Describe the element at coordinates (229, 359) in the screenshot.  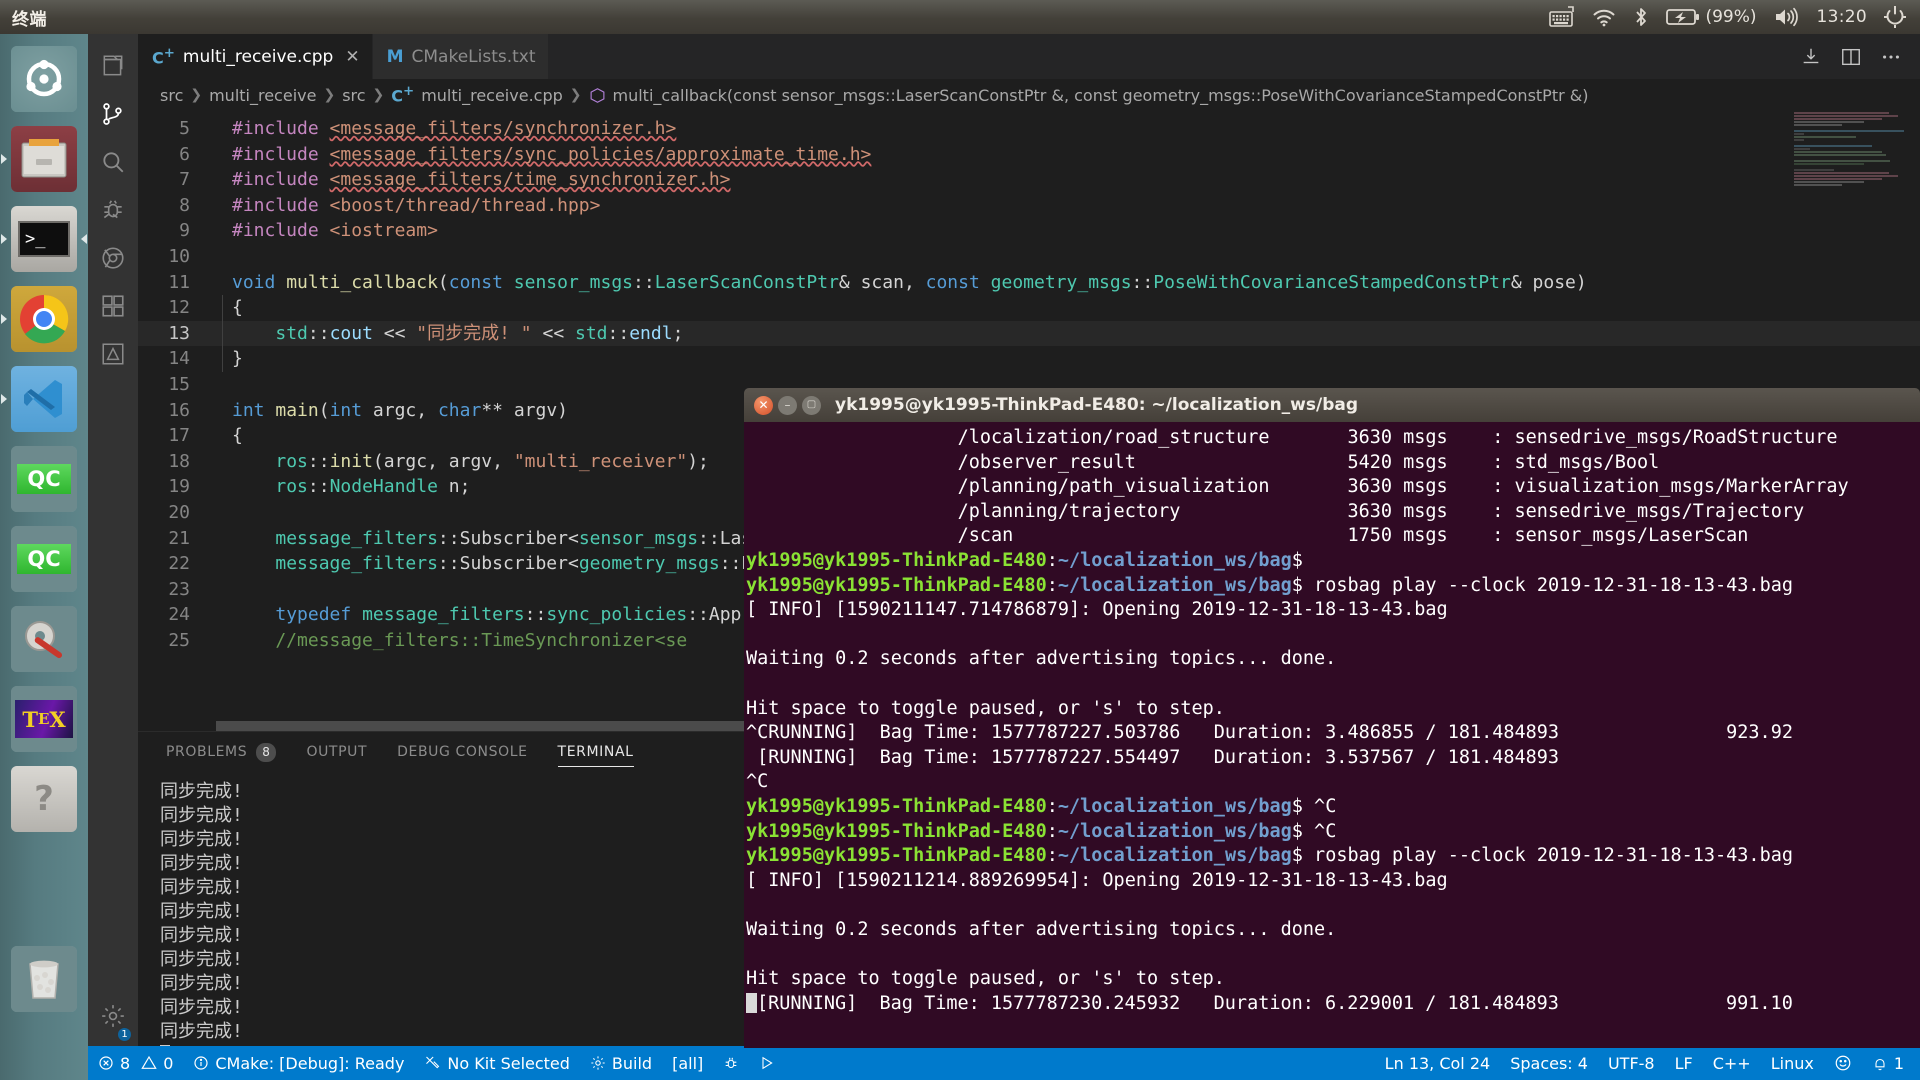
I see `line-content: }` at that location.